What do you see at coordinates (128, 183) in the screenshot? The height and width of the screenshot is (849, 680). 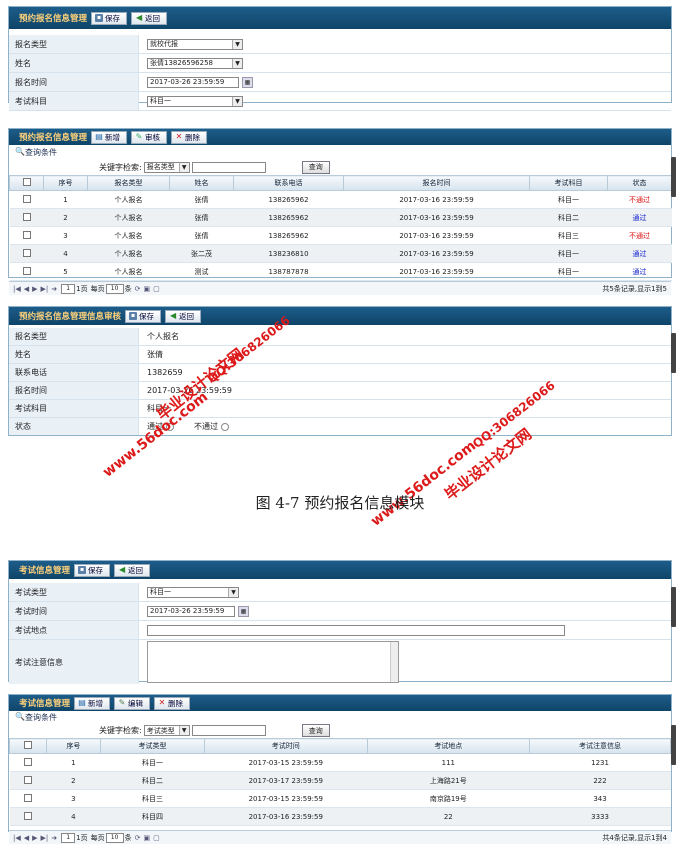 I see `column-header: 报名类型` at bounding box center [128, 183].